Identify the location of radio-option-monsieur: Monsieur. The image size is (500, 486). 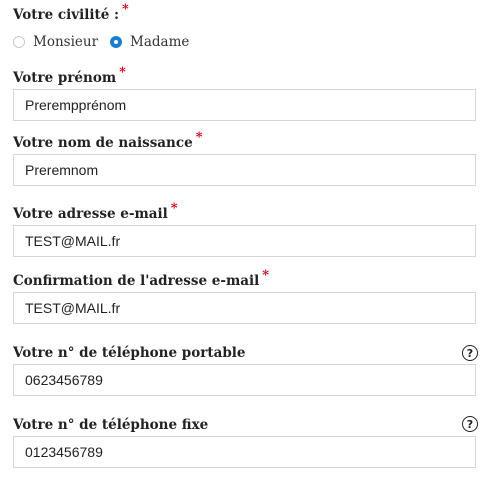
(55, 42).